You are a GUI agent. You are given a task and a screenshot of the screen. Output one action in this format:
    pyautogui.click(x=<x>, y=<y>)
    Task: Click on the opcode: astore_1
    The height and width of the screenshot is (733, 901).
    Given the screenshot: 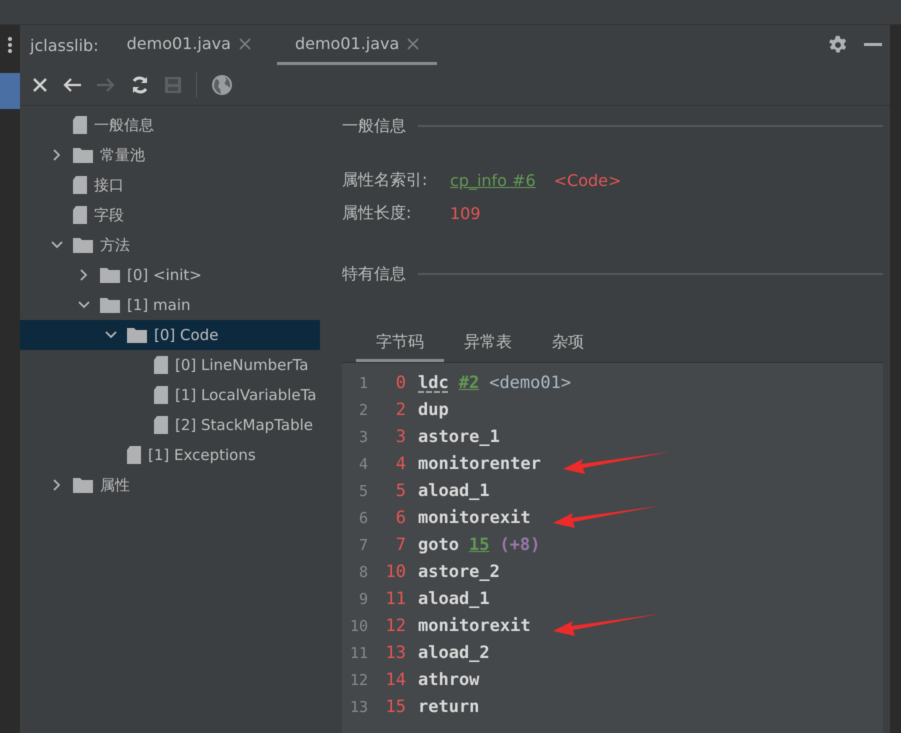 What is the action you would take?
    pyautogui.click(x=459, y=436)
    